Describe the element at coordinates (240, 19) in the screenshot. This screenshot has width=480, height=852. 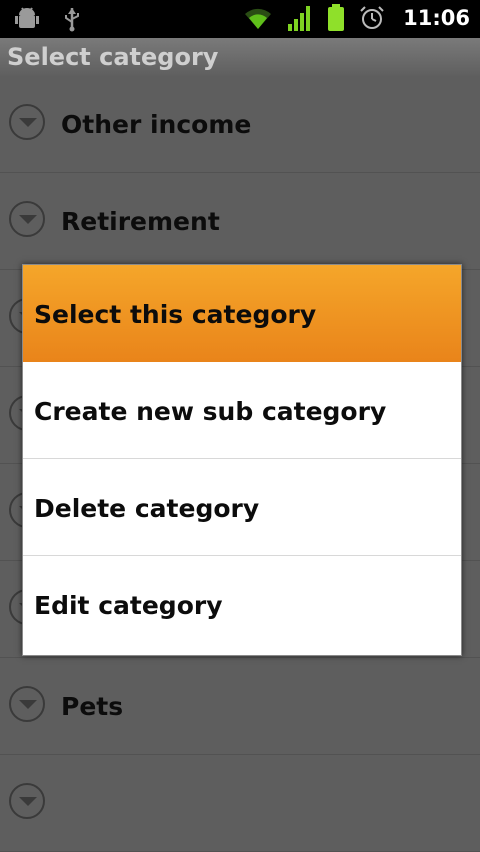
I see `status-bar: 11:06` at that location.